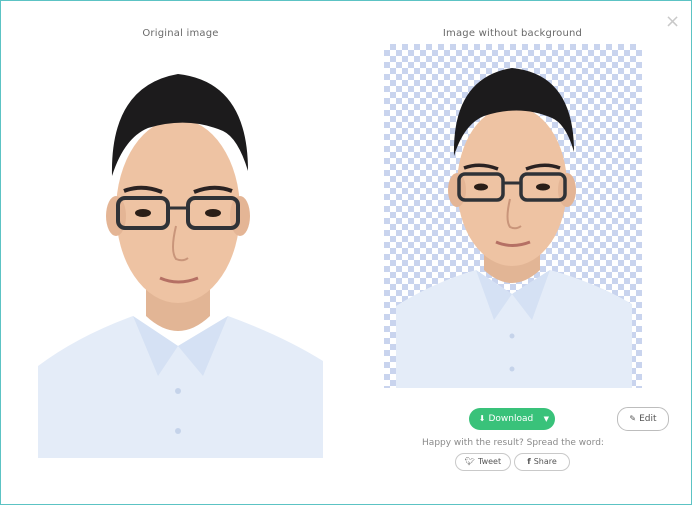 The height and width of the screenshot is (505, 692). What do you see at coordinates (482, 418) in the screenshot?
I see `download-icon: ⬇` at bounding box center [482, 418].